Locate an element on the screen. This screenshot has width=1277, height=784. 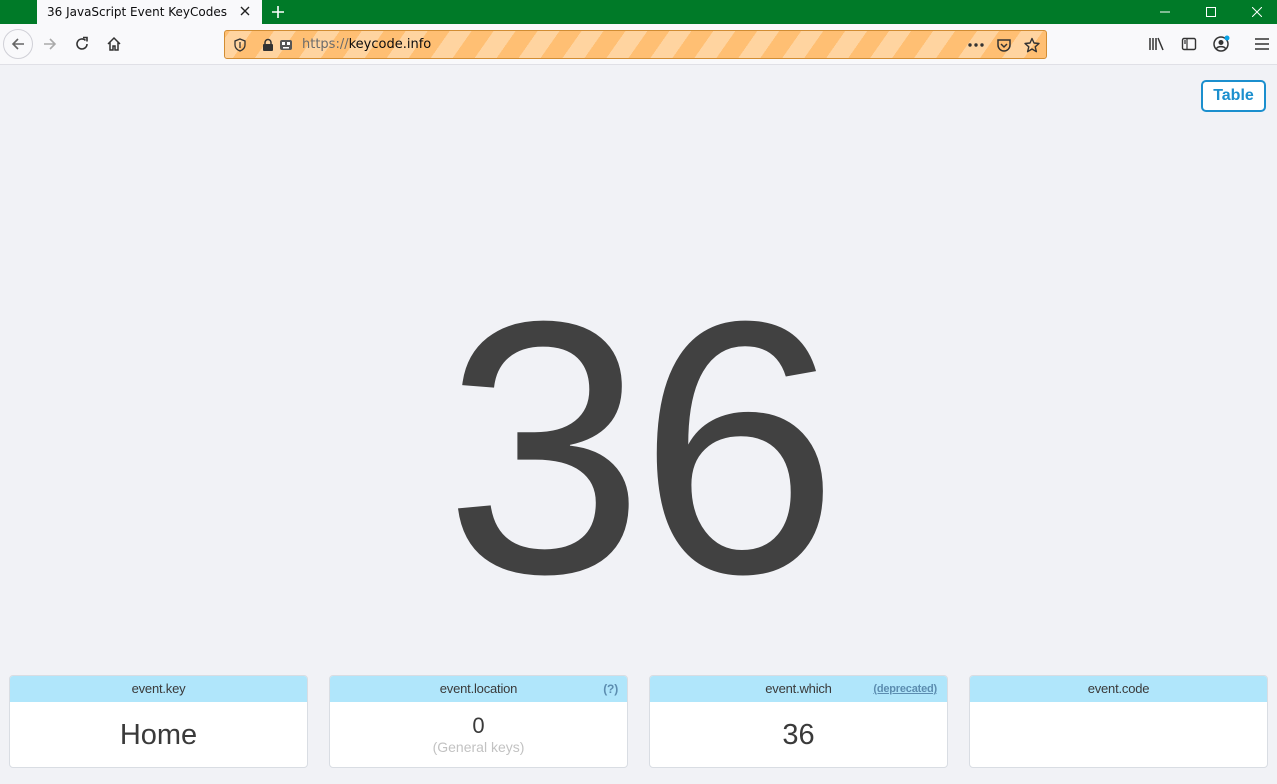
deprecated-link: (deprecated) is located at coordinates (905, 689).